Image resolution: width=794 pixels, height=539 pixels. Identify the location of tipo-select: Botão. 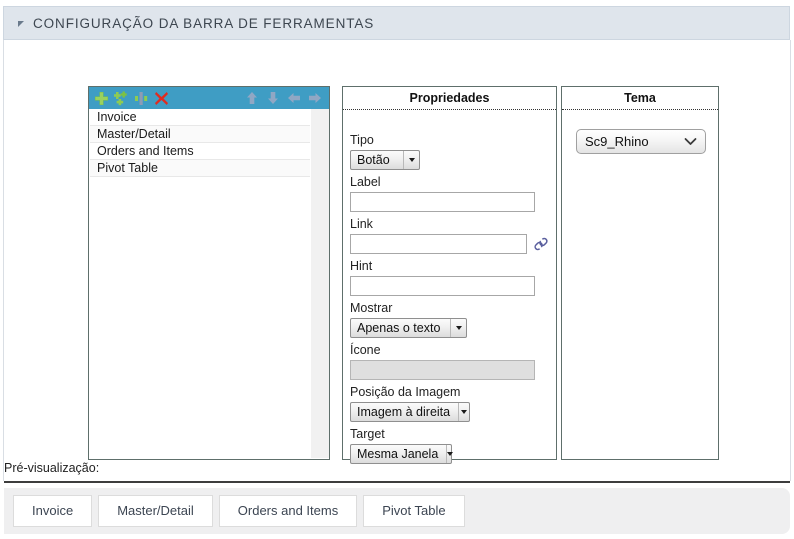
(385, 160).